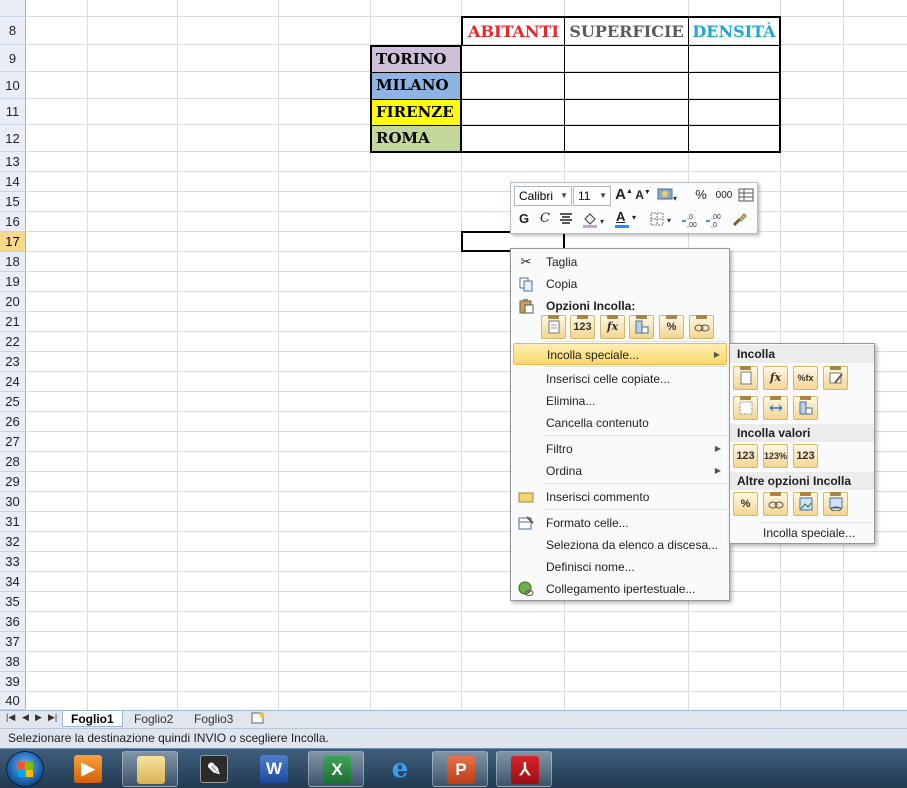  Describe the element at coordinates (620, 354) in the screenshot. I see `menu-item-paste-special: Incolla speciale... ▶` at that location.